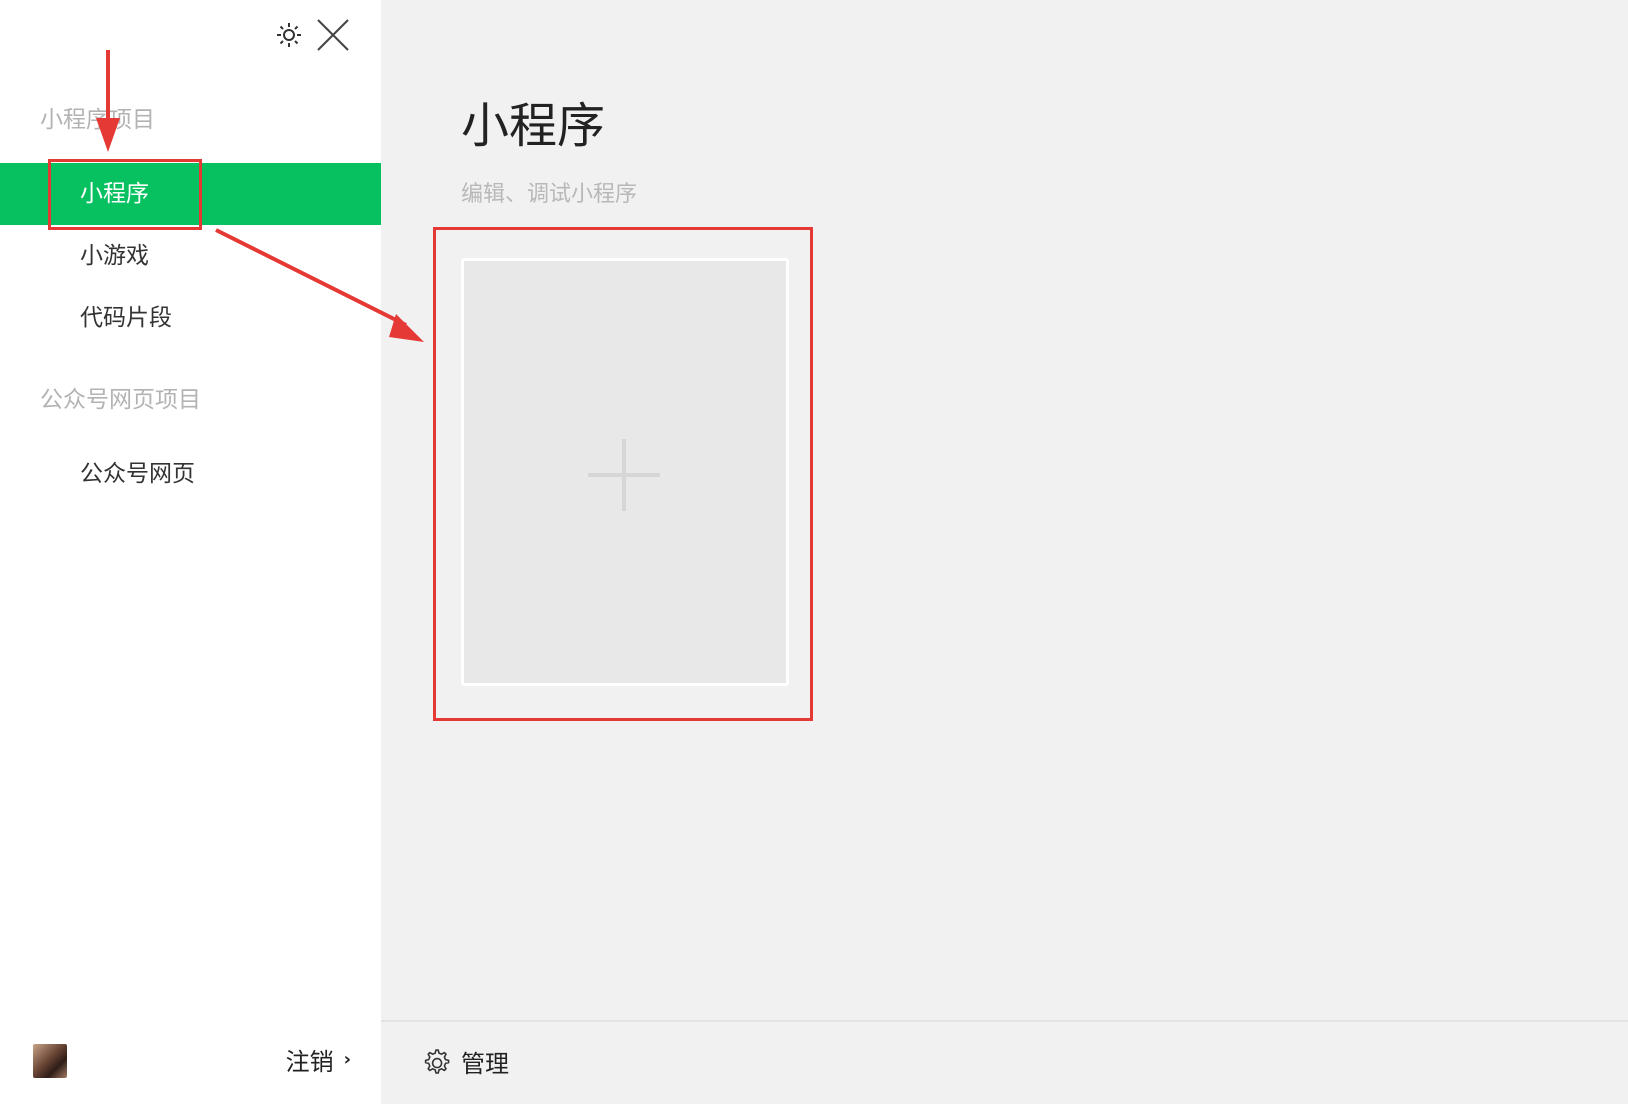 Image resolution: width=1628 pixels, height=1104 pixels. I want to click on logout-button: 注销 ›, so click(318, 1059).